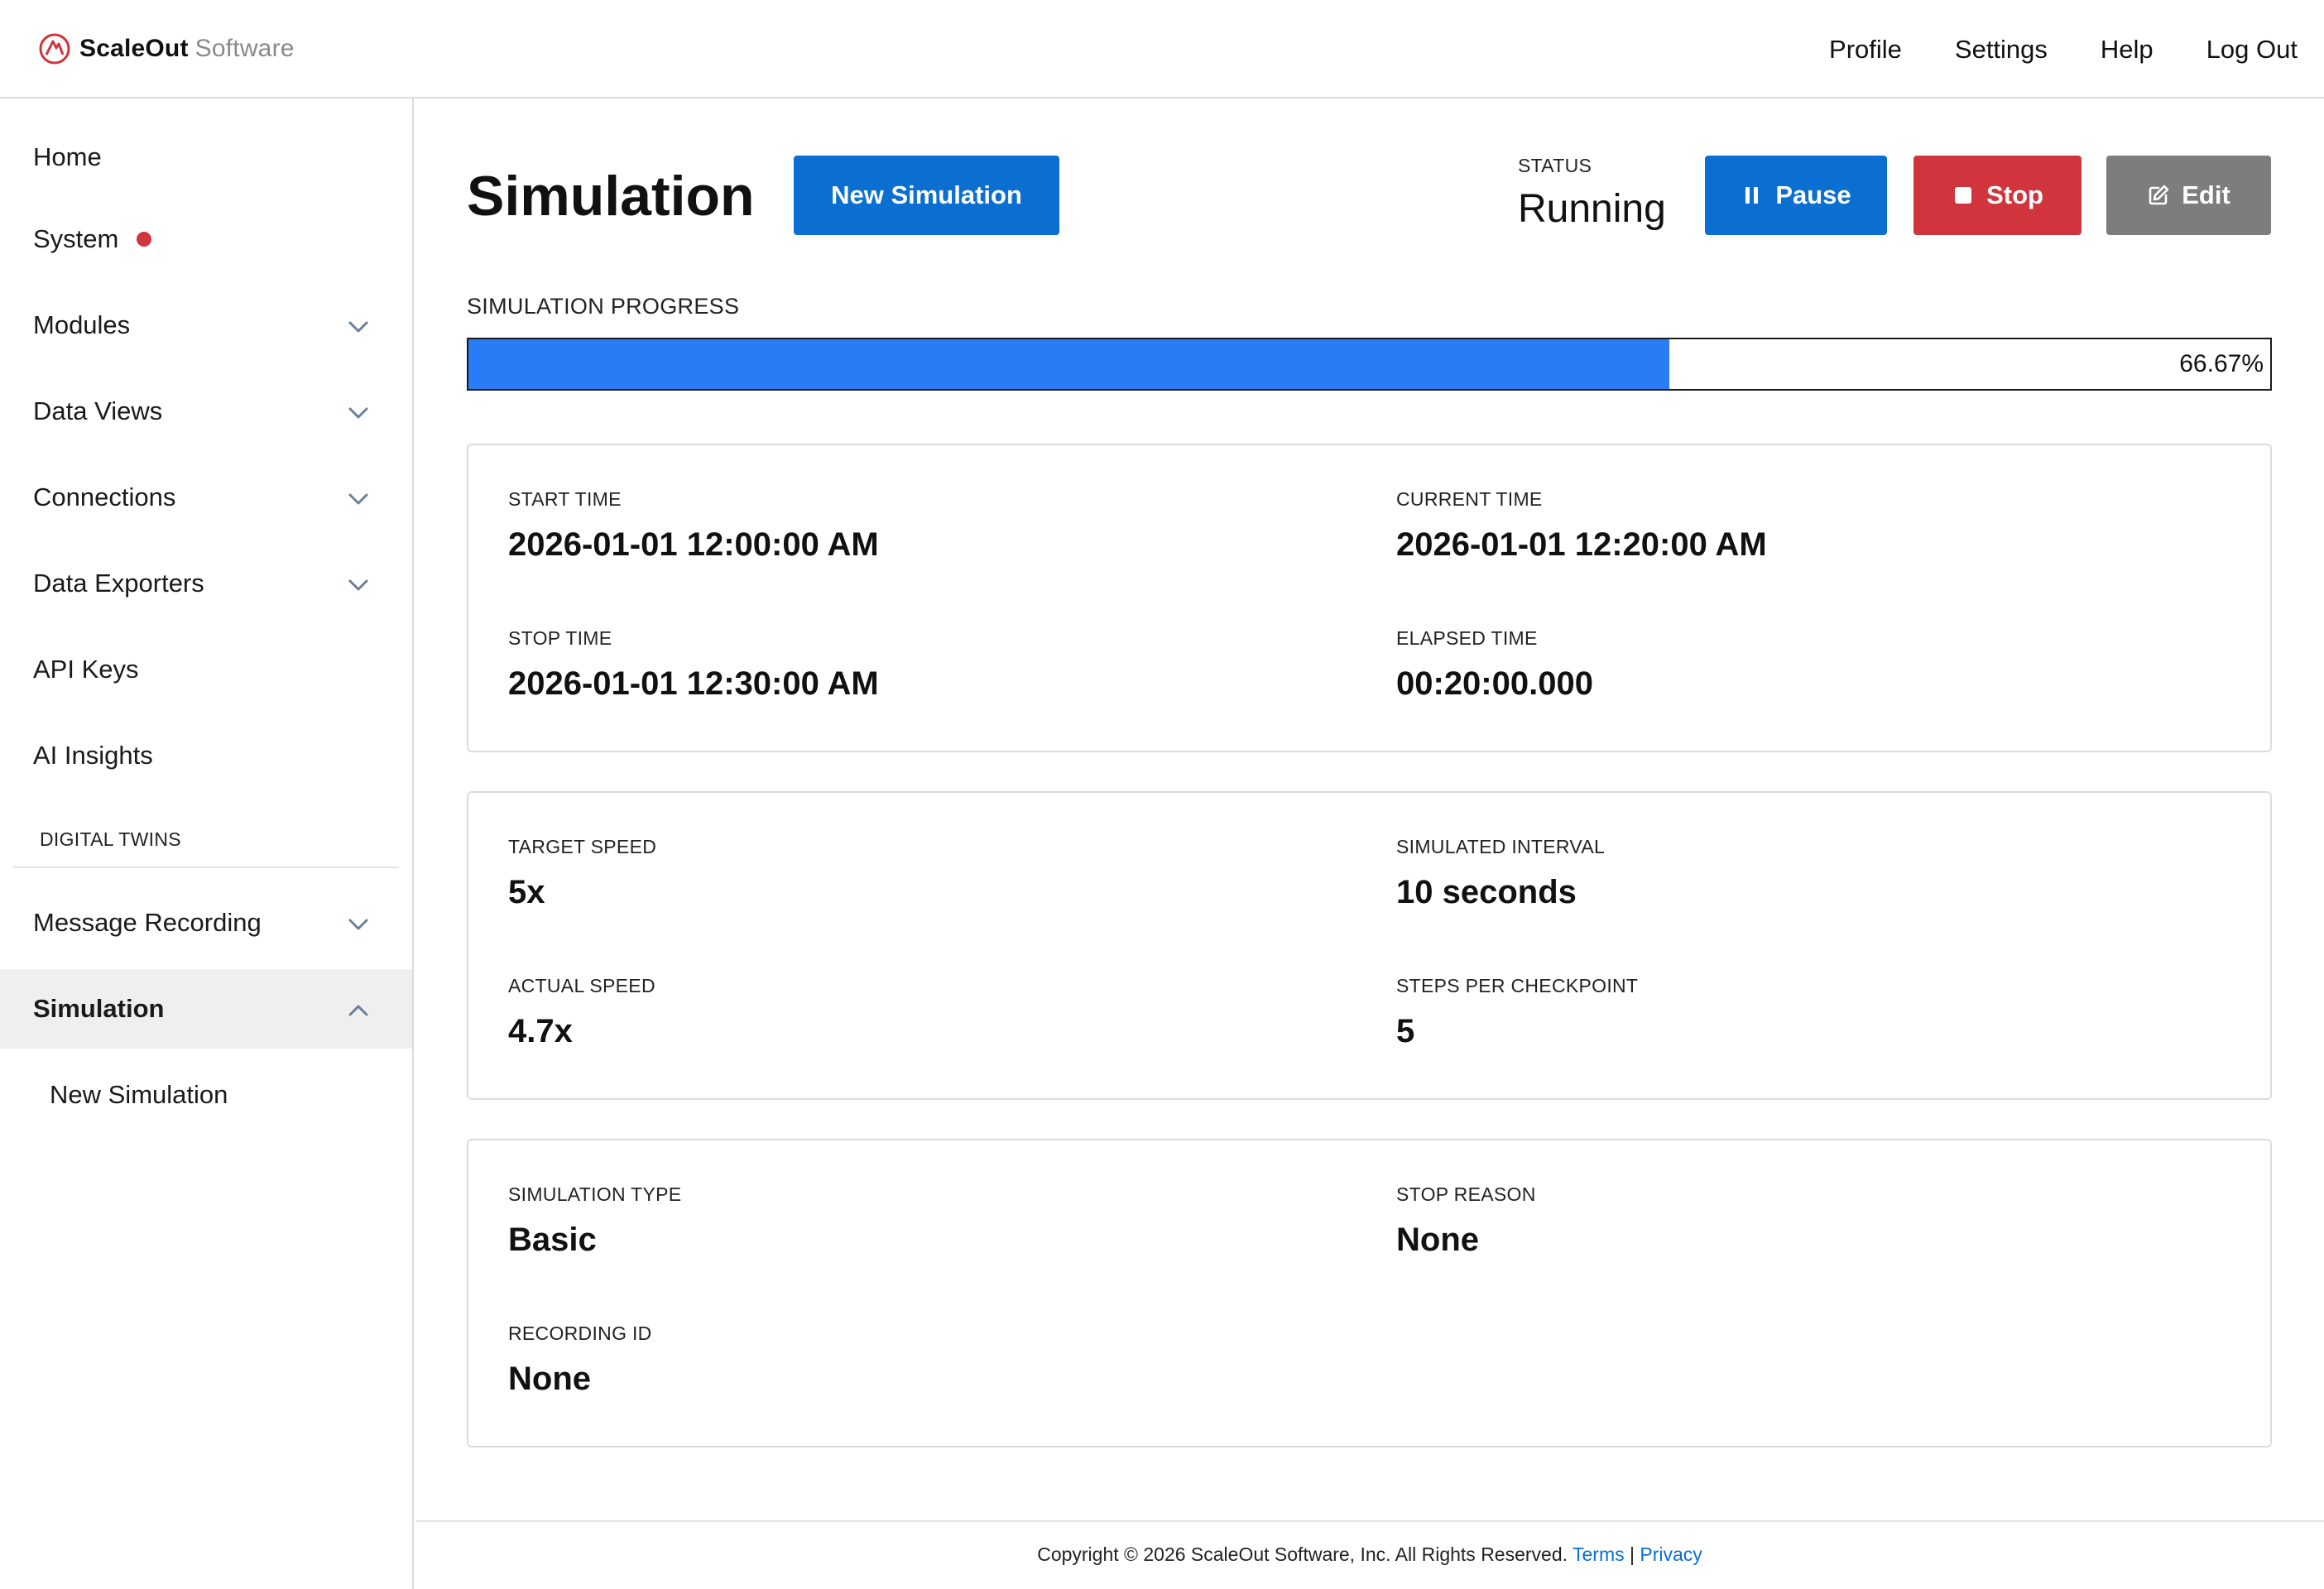  What do you see at coordinates (2014, 195) in the screenshot?
I see `stop-button-label: Stop` at bounding box center [2014, 195].